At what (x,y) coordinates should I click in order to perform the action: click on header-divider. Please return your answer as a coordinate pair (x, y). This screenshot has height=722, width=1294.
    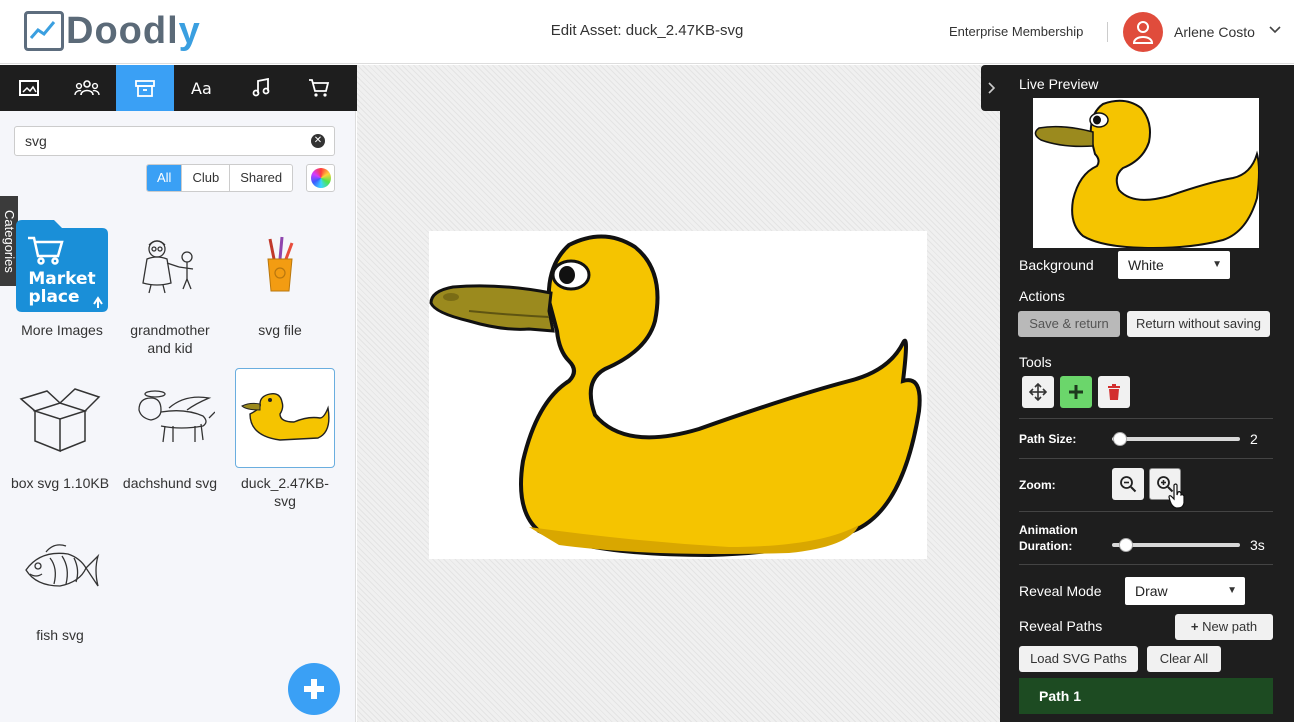
    Looking at the image, I should click on (1107, 32).